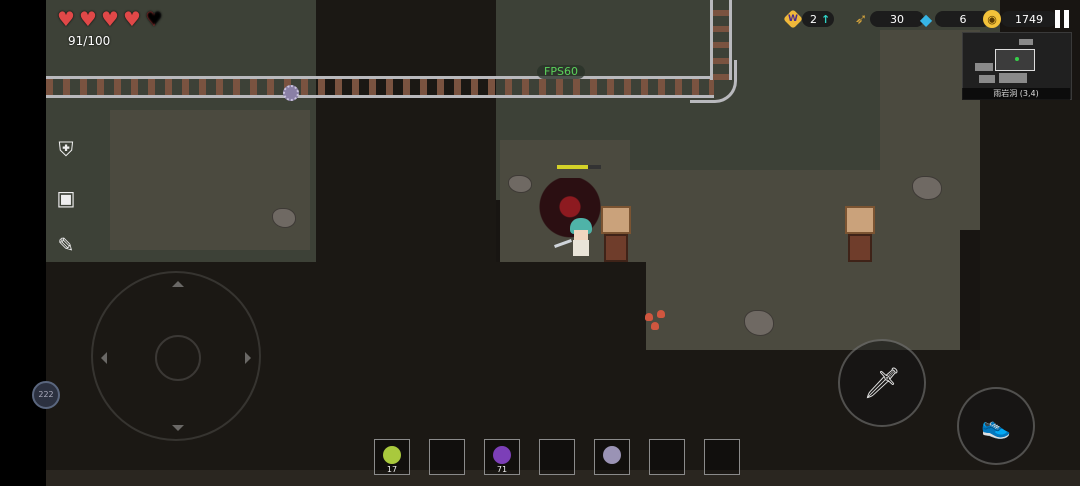 This screenshot has width=1080, height=486. What do you see at coordinates (992, 19) in the screenshot?
I see `gold-coin-icon: ◉` at bounding box center [992, 19].